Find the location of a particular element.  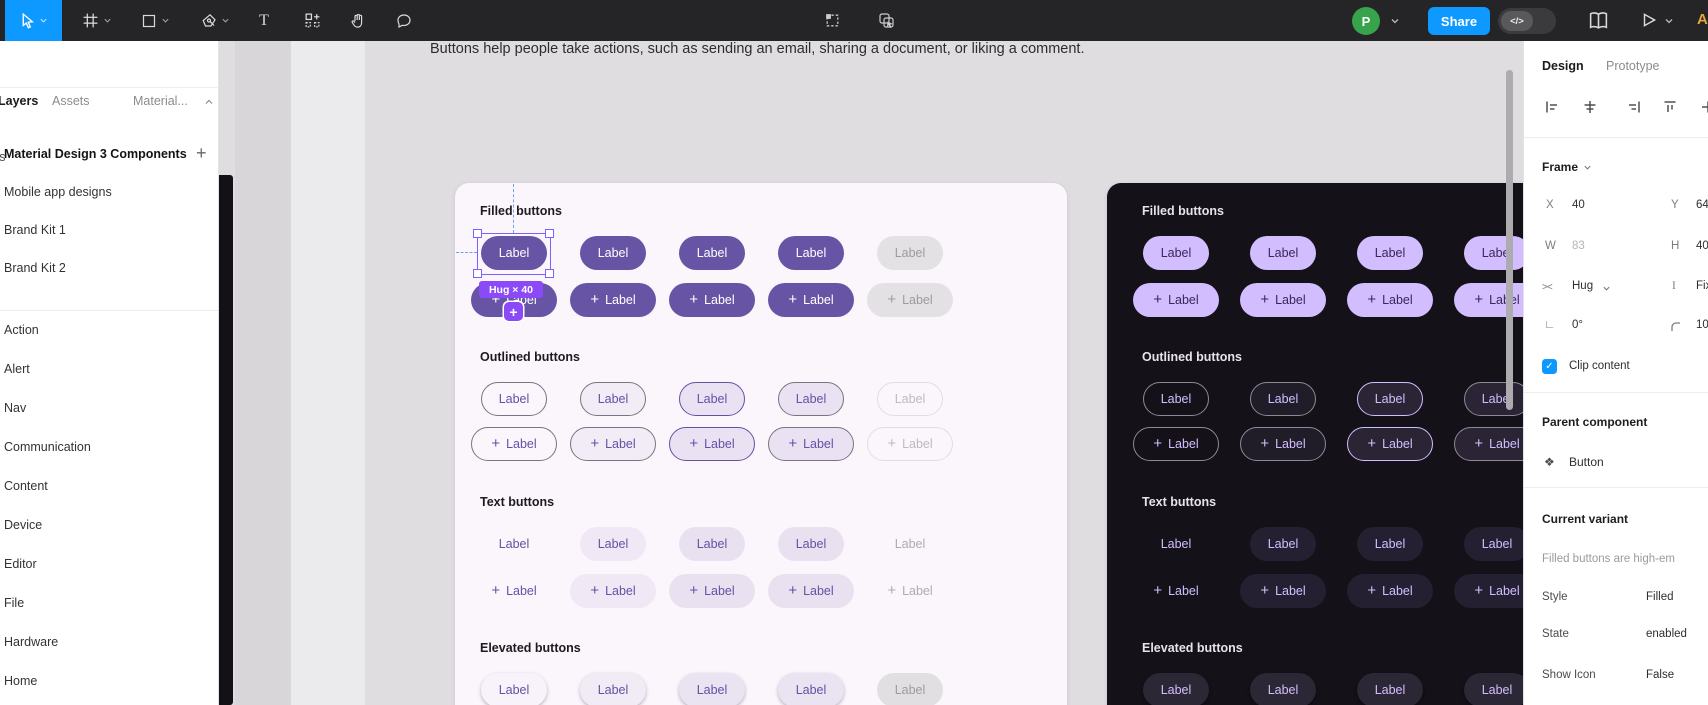

add-page-button: + is located at coordinates (201, 153).